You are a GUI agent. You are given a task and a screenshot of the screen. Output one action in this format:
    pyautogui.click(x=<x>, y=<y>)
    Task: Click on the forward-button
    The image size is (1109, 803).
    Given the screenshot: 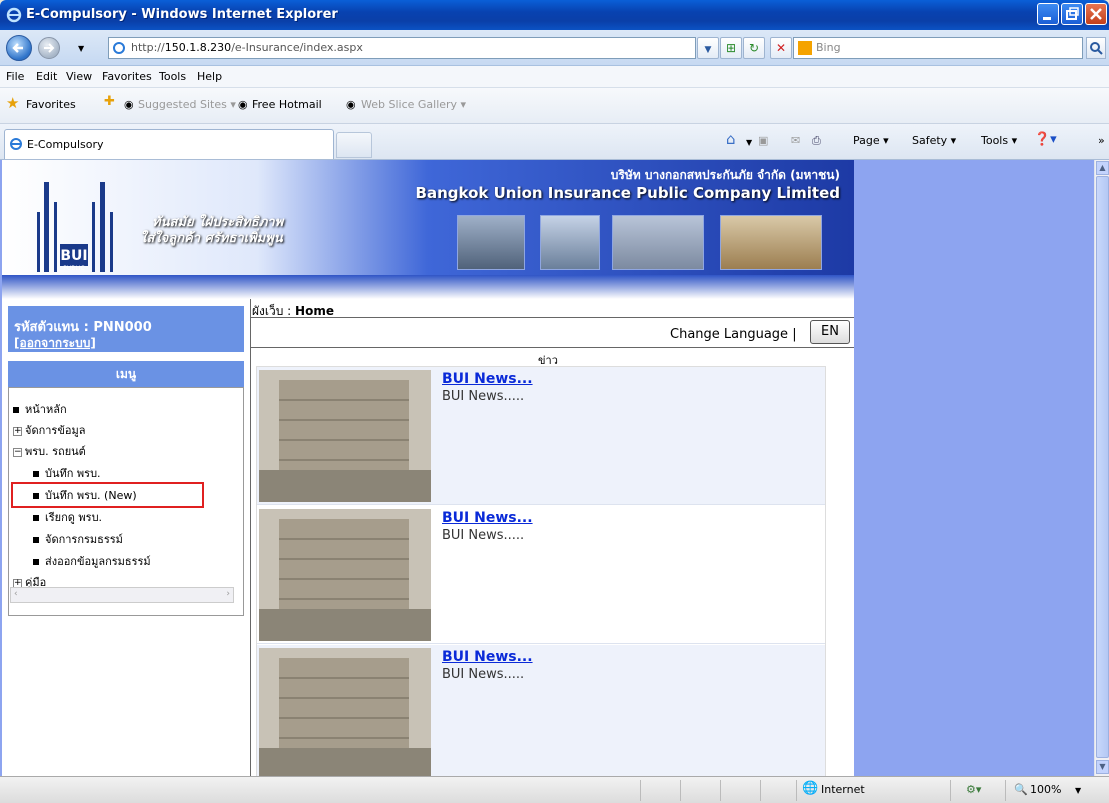 What is the action you would take?
    pyautogui.click(x=49, y=48)
    